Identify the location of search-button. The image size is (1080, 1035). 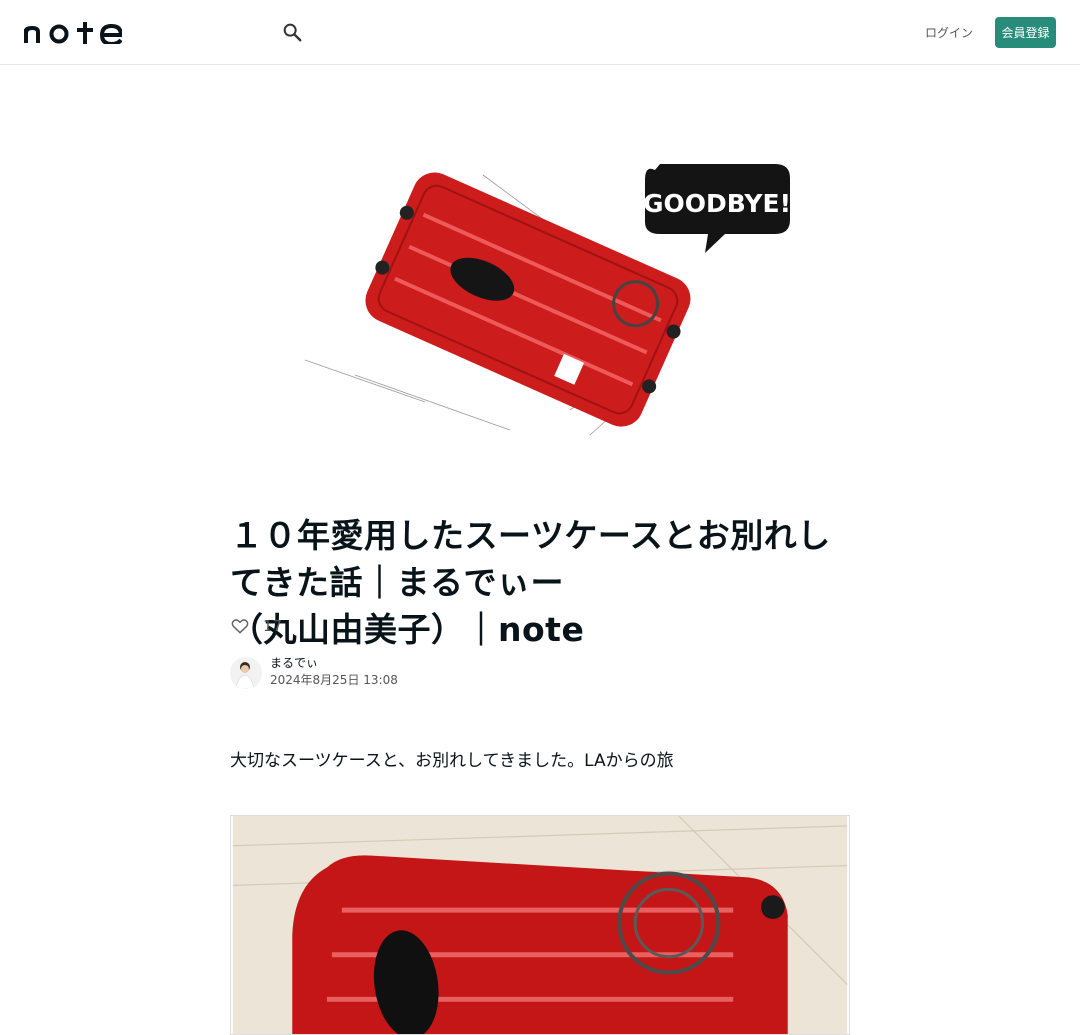
(292, 32).